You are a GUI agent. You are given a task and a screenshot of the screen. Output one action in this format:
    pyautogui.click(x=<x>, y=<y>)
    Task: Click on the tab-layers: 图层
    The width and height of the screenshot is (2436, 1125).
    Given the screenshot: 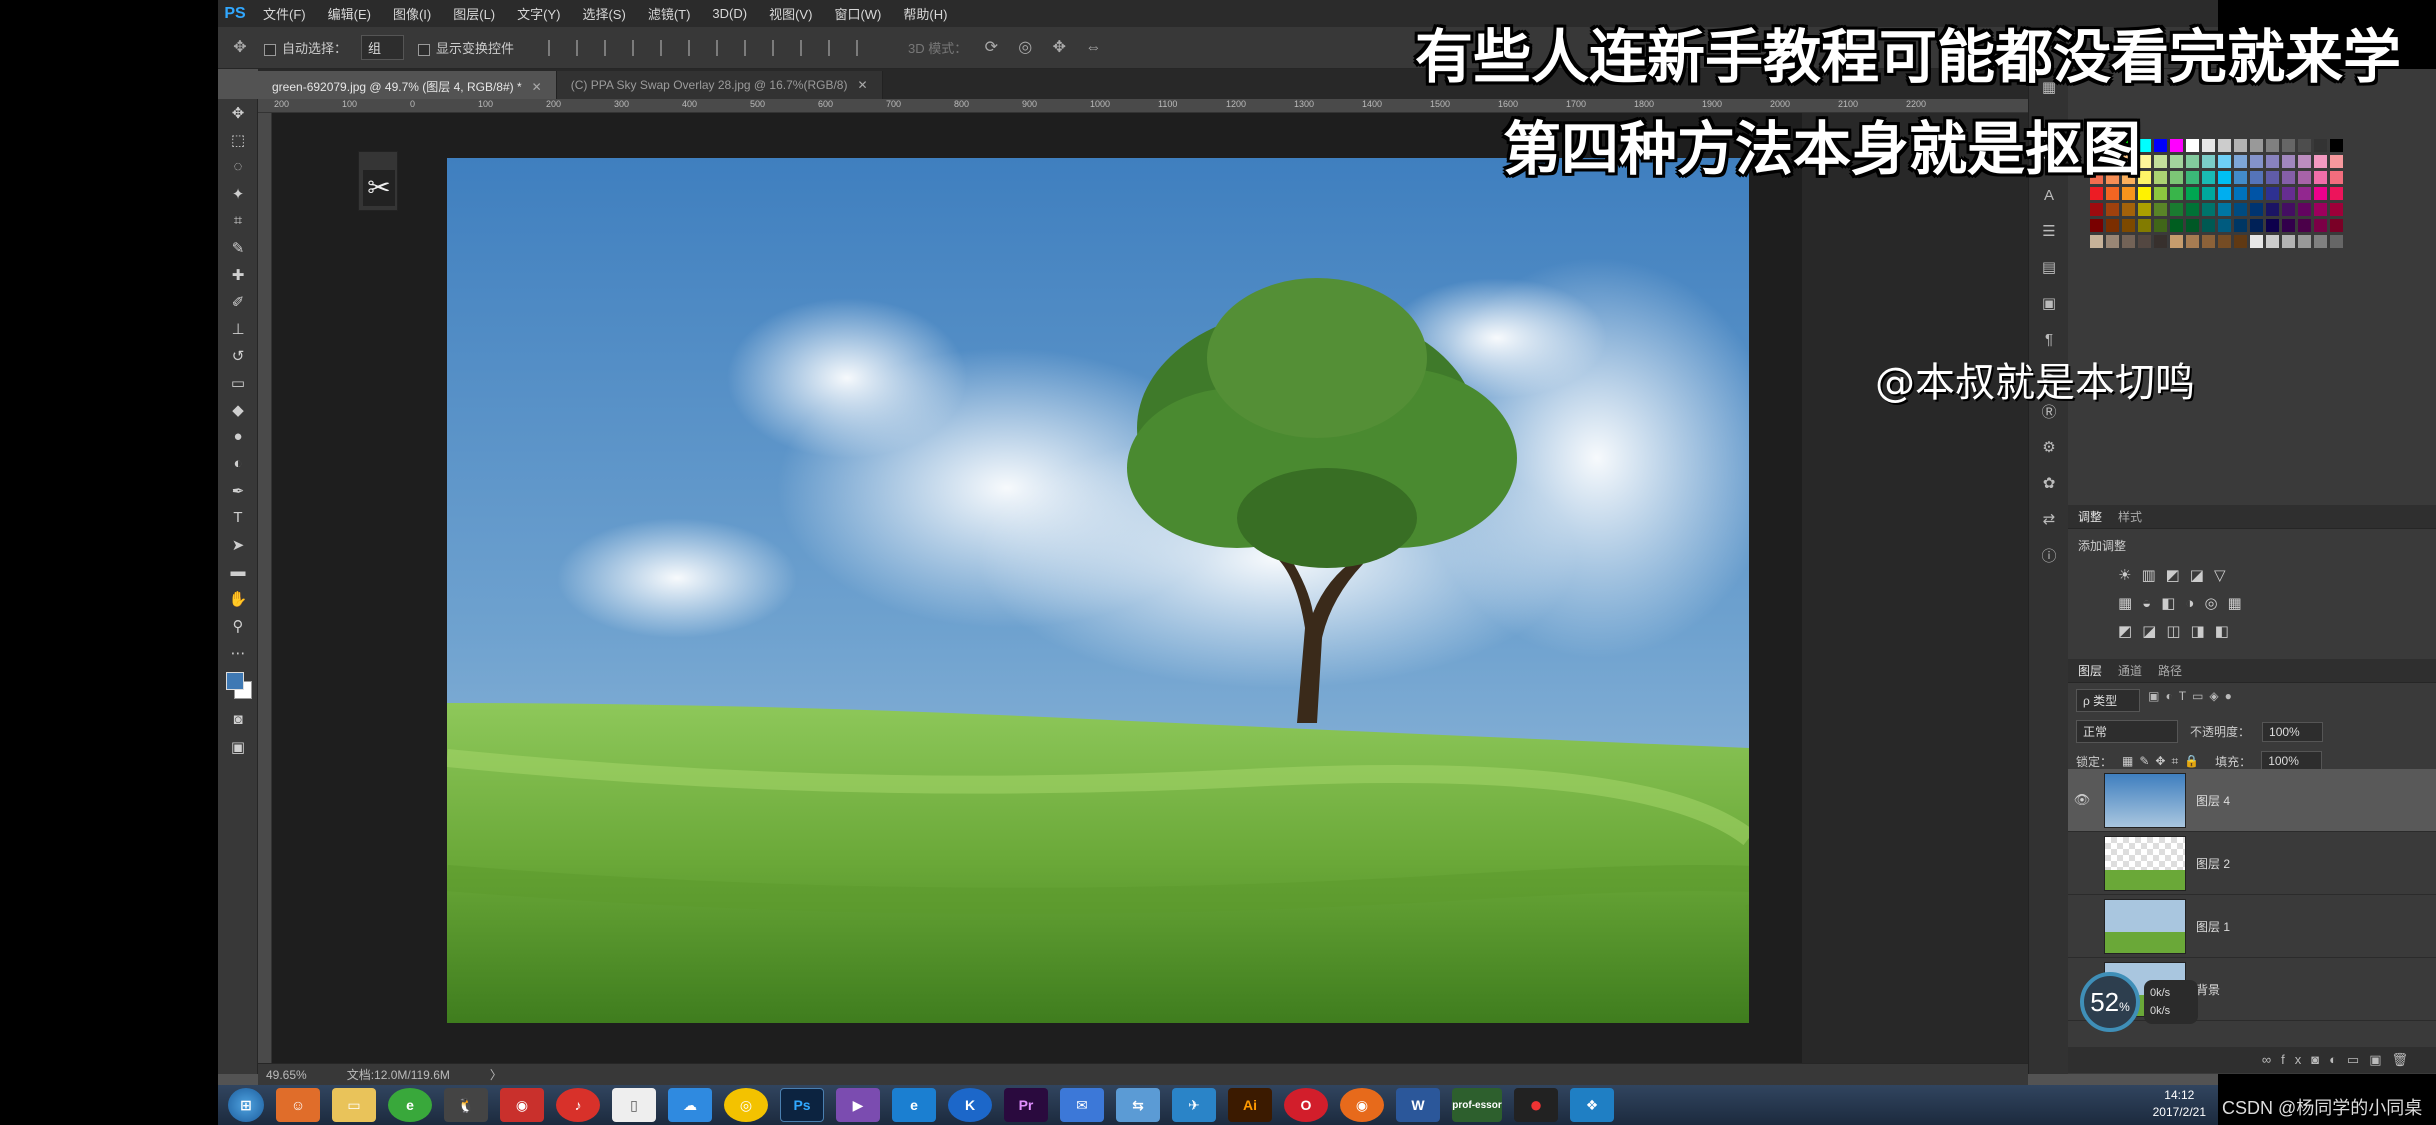 What is the action you would take?
    pyautogui.click(x=2090, y=670)
    